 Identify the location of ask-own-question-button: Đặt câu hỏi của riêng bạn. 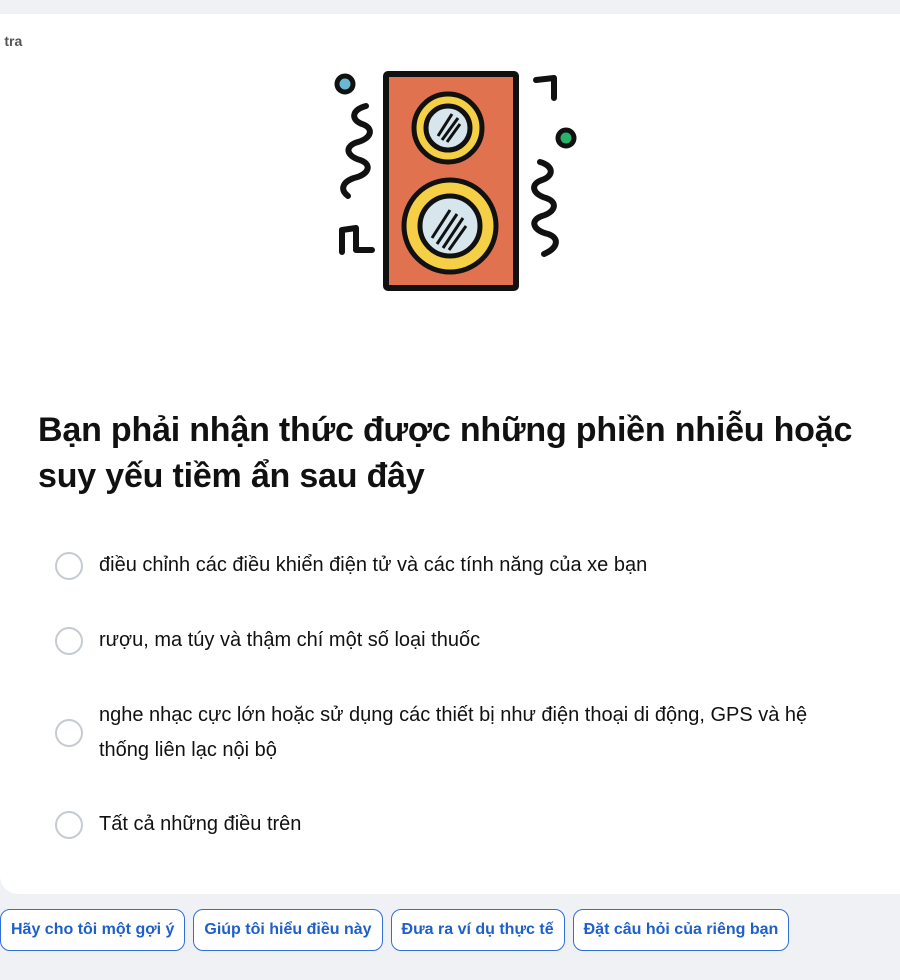
(681, 930).